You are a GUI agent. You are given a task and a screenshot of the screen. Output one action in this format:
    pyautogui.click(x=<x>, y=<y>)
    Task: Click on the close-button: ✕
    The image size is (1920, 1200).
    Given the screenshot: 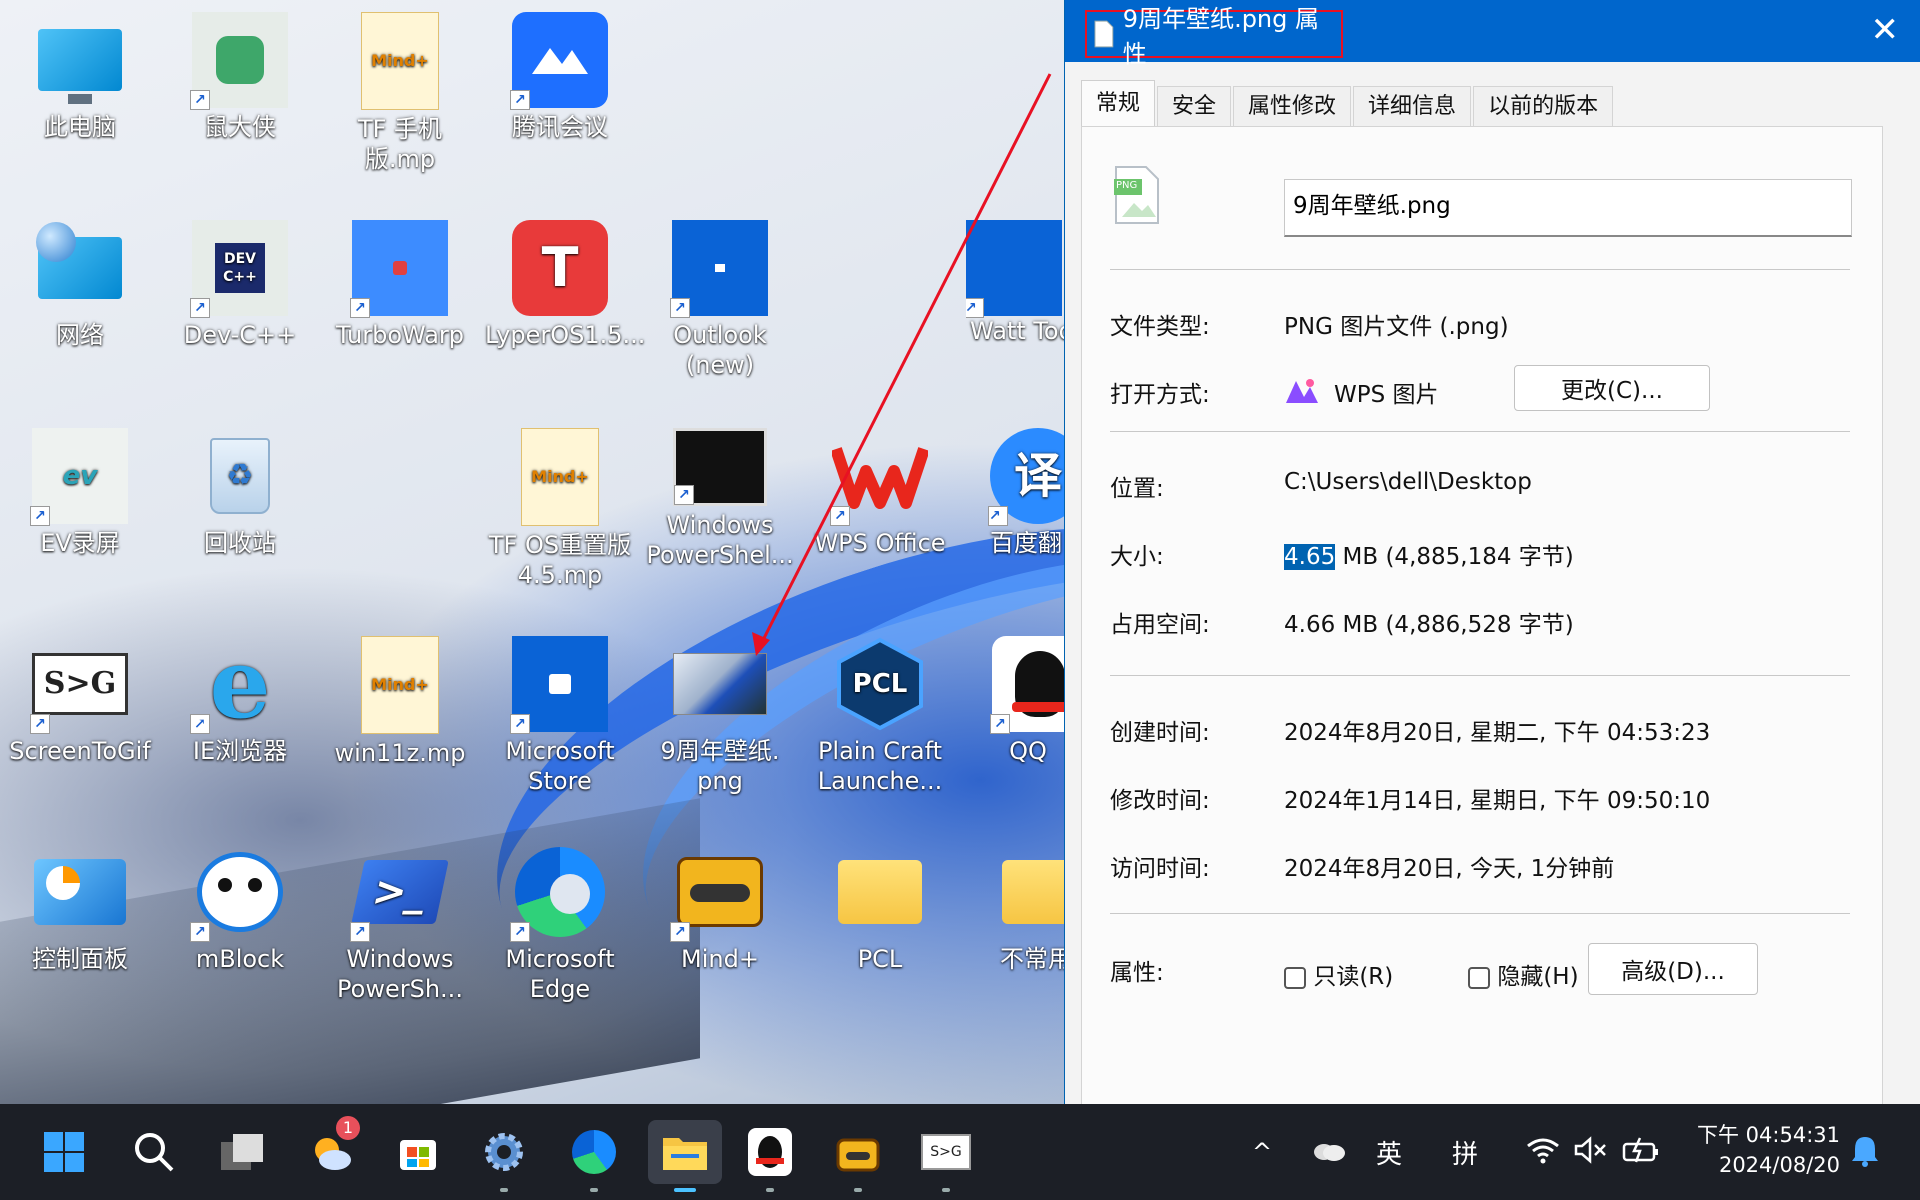 What is the action you would take?
    pyautogui.click(x=1885, y=30)
    